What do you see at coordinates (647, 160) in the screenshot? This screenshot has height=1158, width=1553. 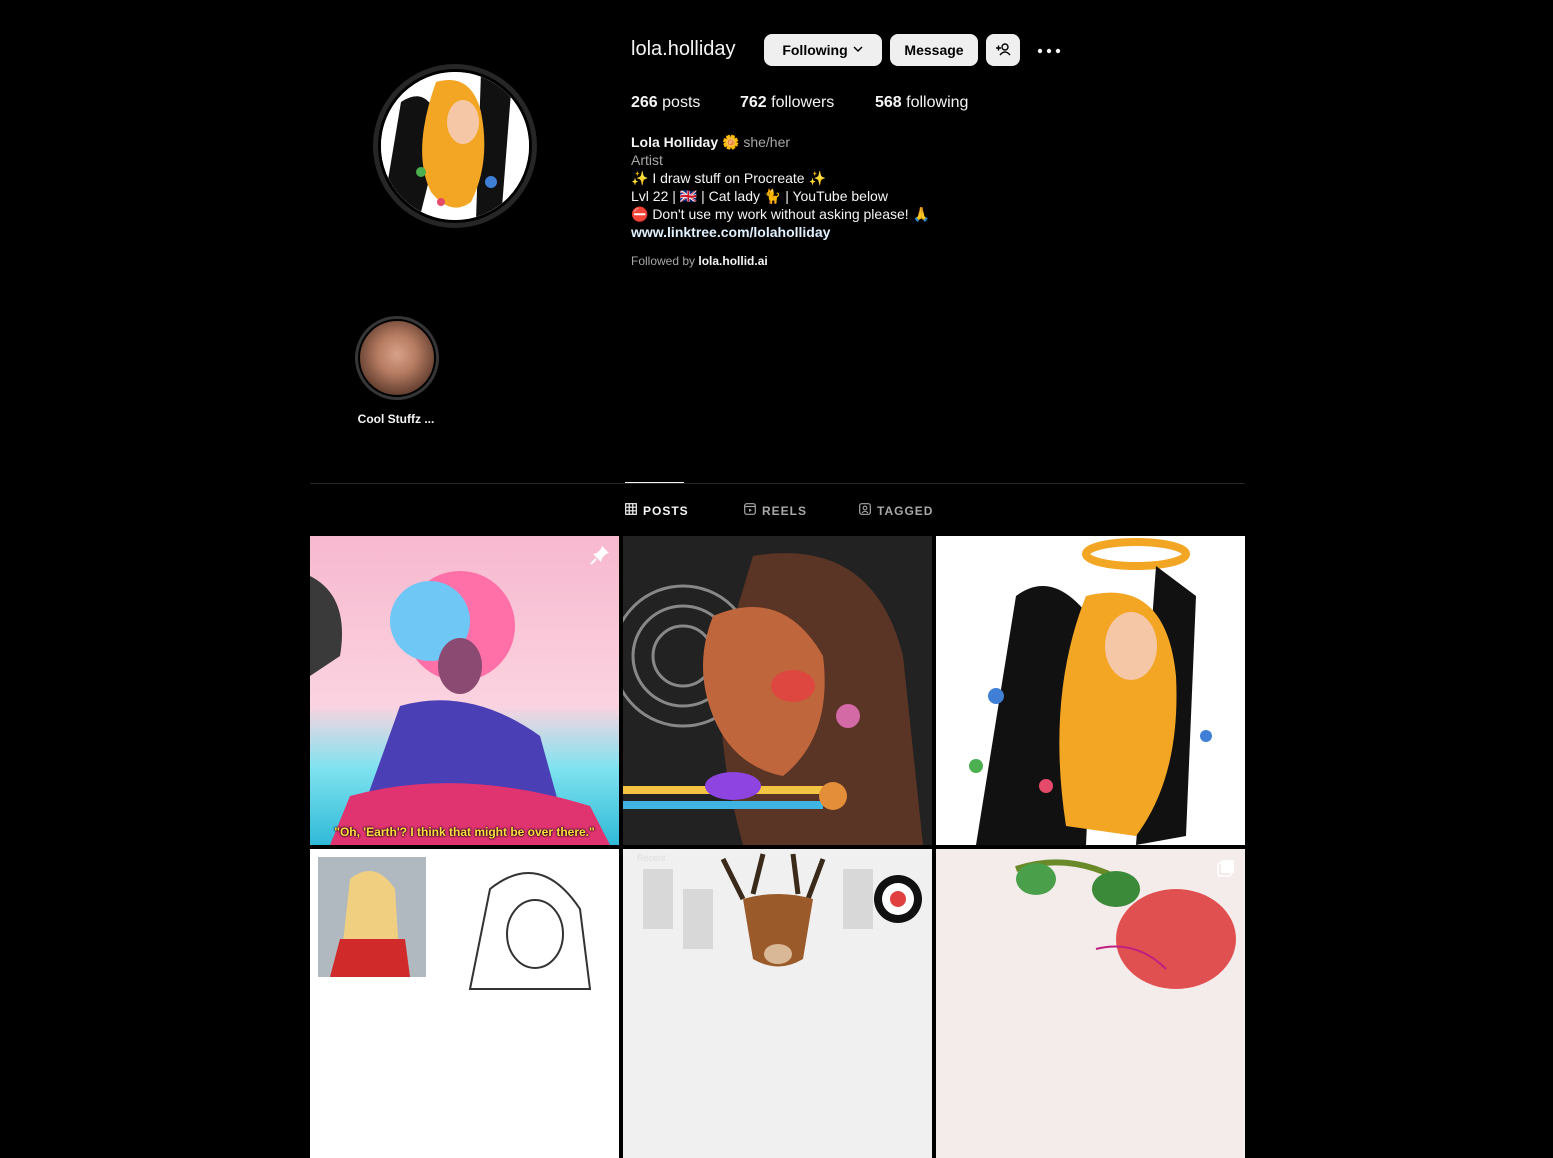 I see `category: Artist` at bounding box center [647, 160].